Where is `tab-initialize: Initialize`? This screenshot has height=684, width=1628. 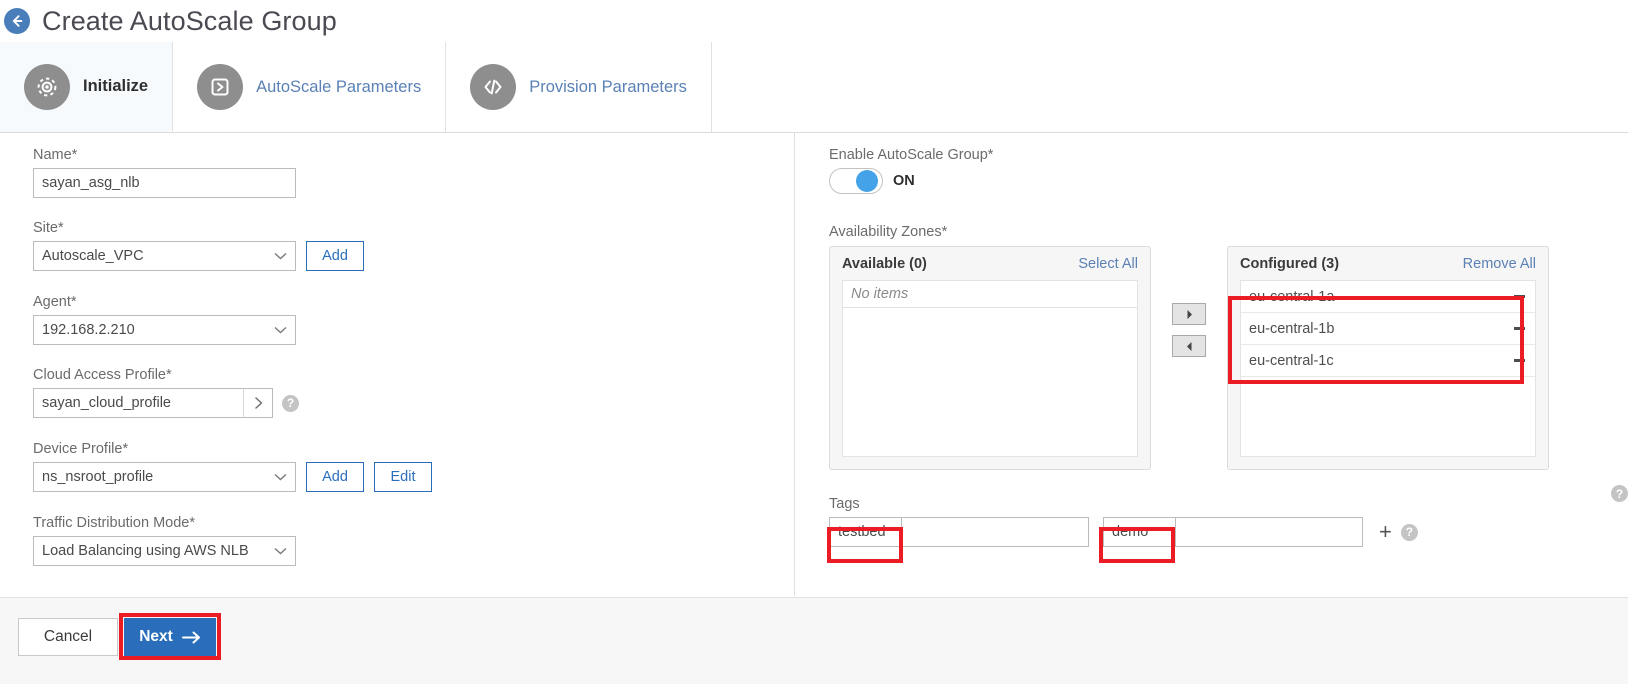 tab-initialize: Initialize is located at coordinates (87, 87).